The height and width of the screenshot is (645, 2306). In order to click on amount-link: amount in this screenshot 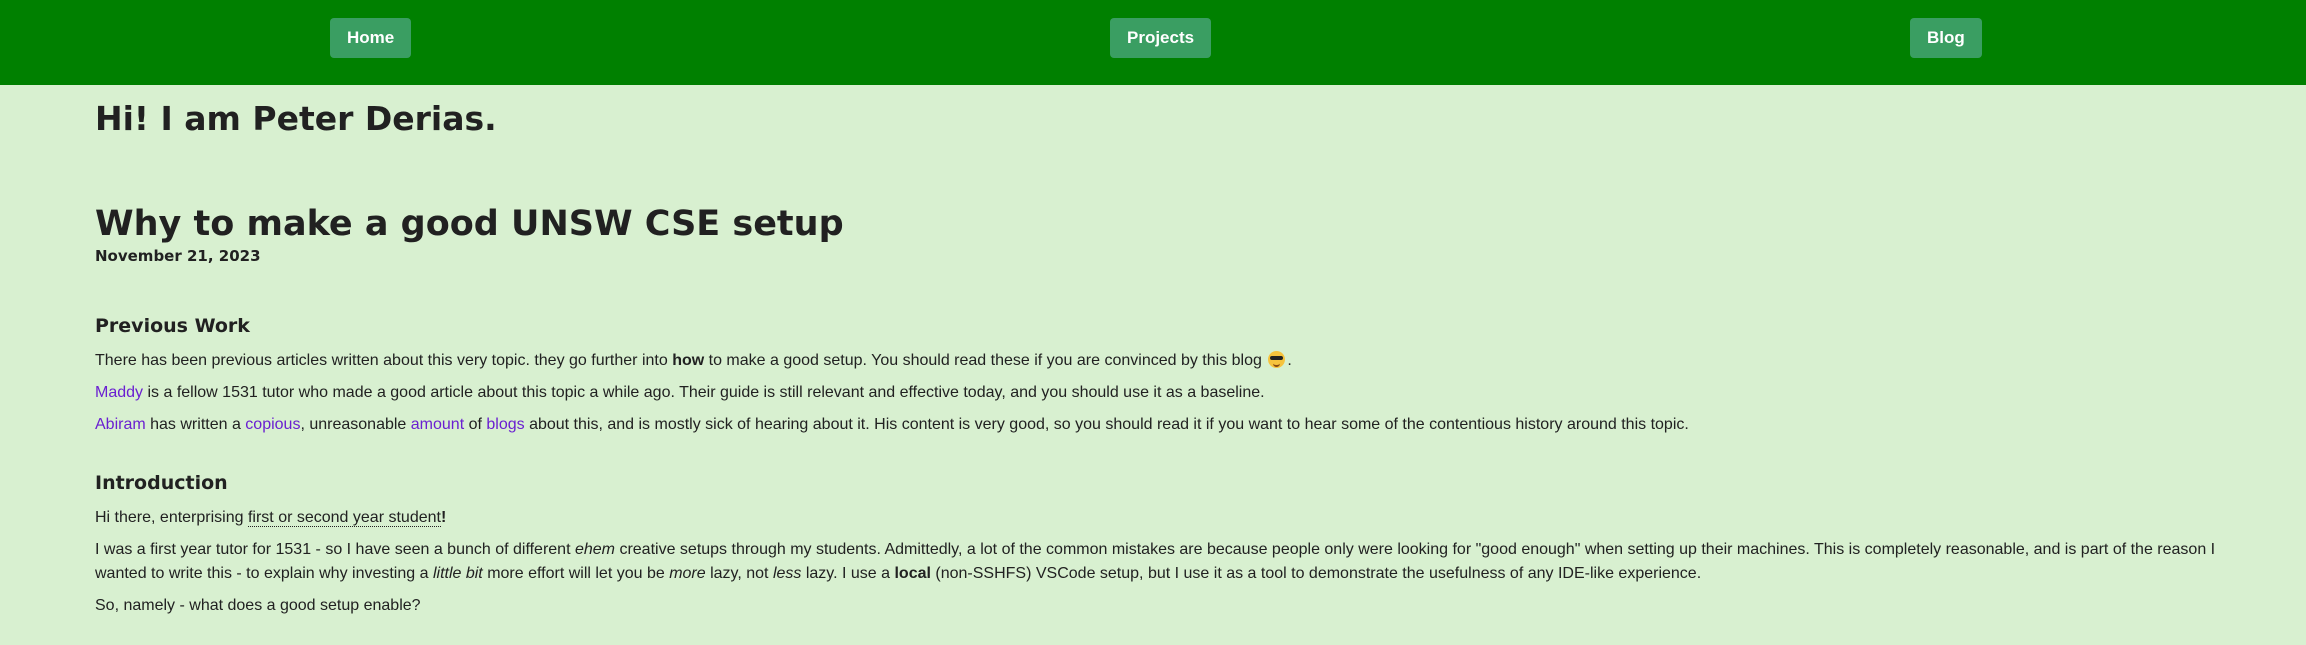, I will do `click(437, 424)`.